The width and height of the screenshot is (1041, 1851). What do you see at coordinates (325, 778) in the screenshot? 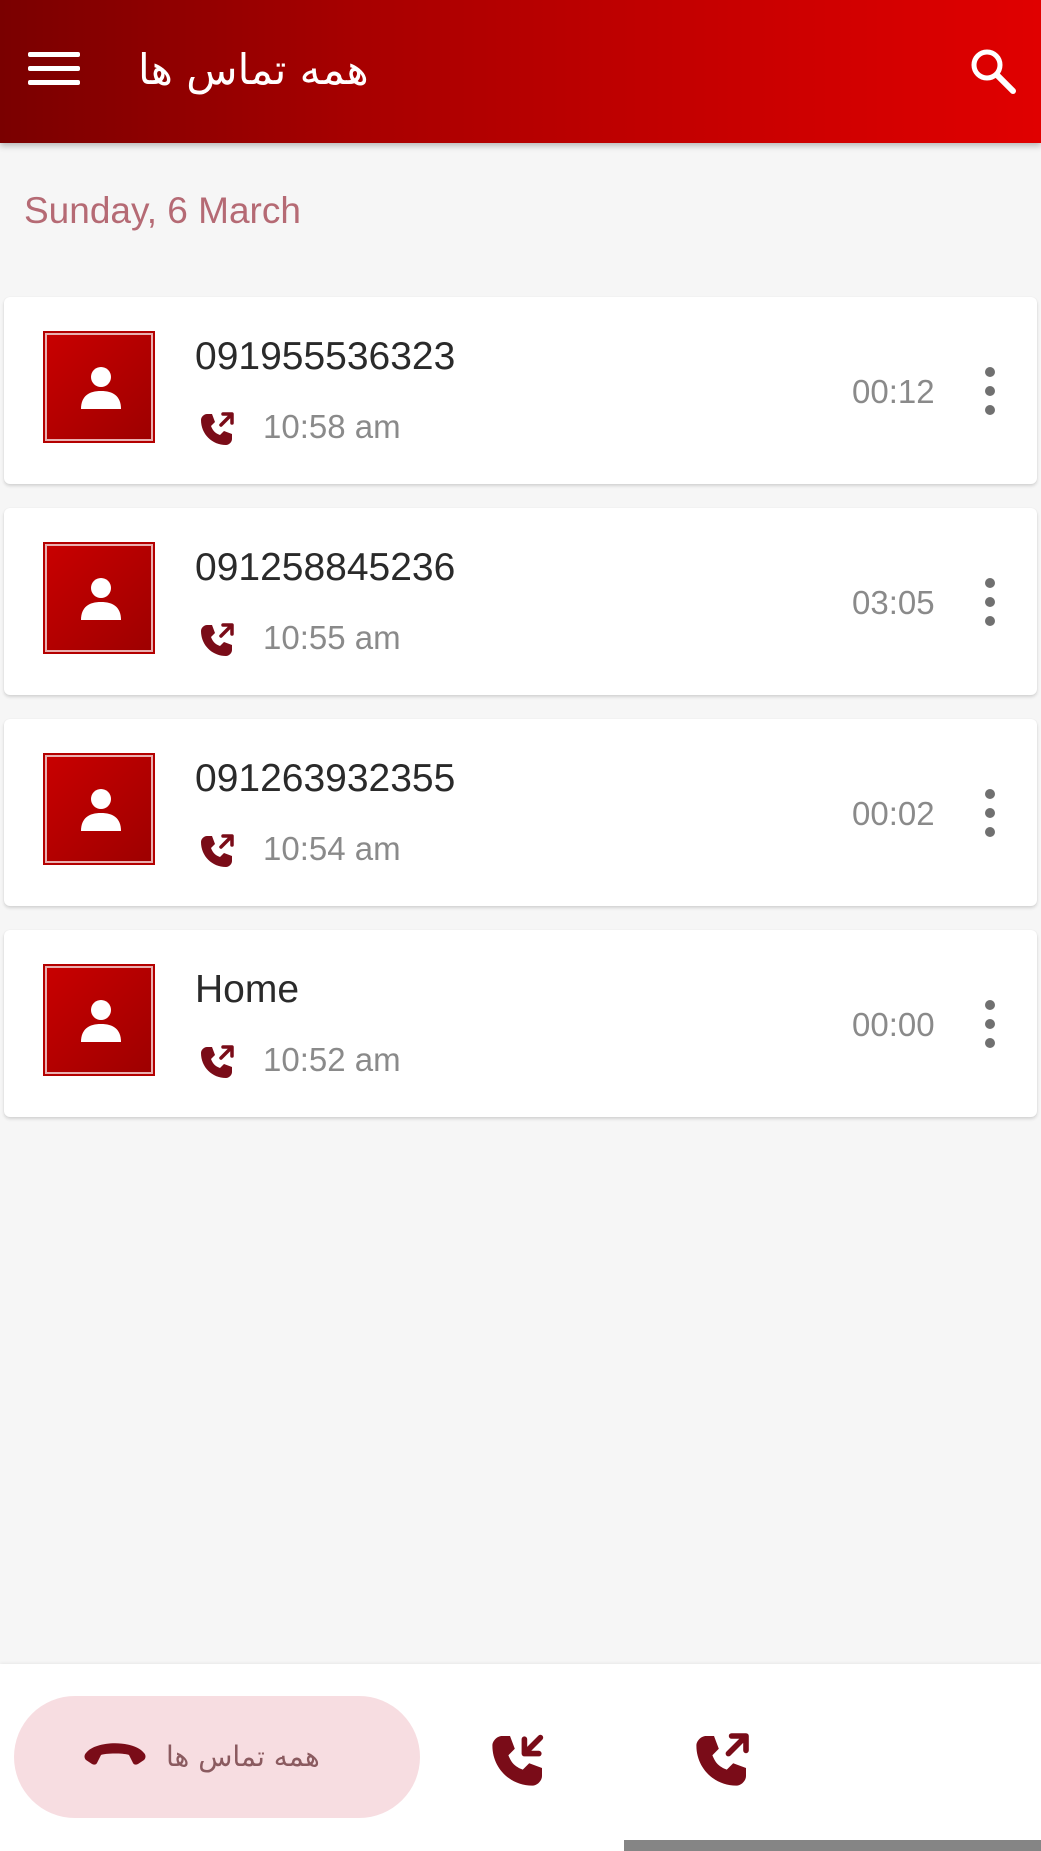
I see `call-name: 091263932355` at bounding box center [325, 778].